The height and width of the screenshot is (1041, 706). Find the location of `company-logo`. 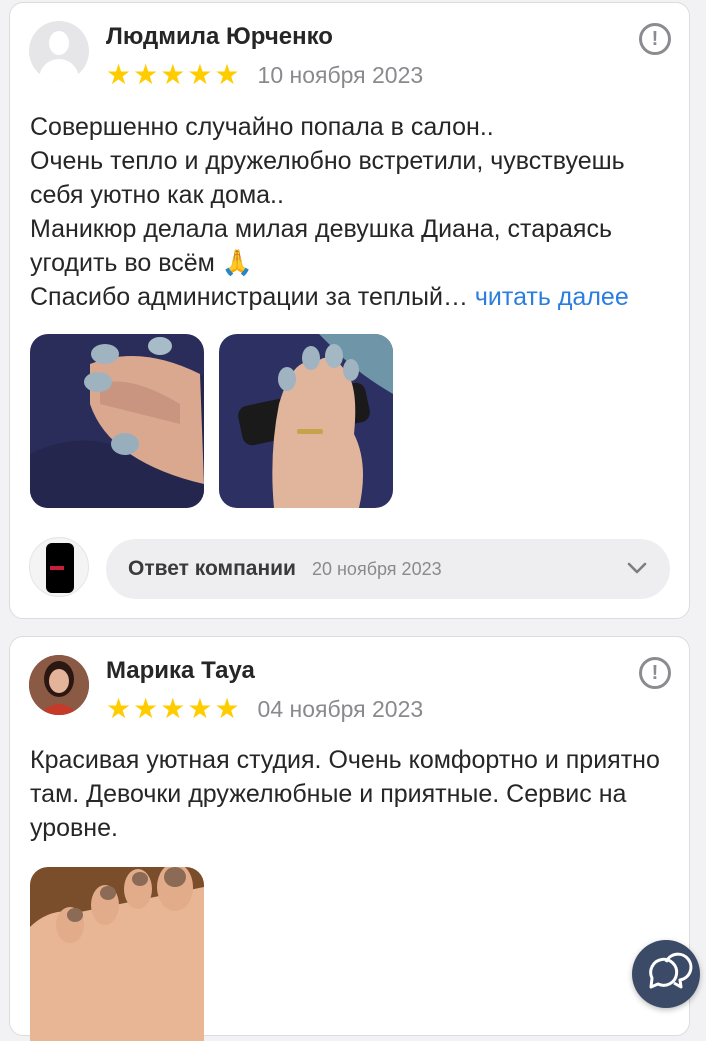

company-logo is located at coordinates (59, 567).